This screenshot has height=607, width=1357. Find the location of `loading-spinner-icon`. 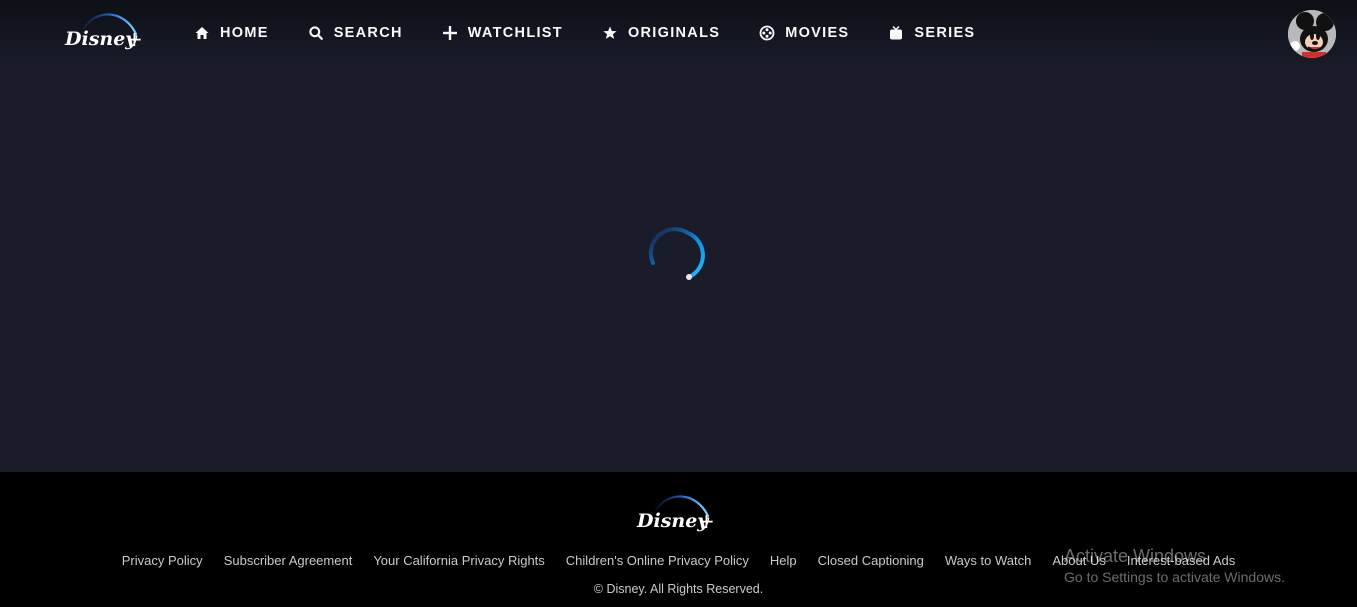

loading-spinner-icon is located at coordinates (676, 253).